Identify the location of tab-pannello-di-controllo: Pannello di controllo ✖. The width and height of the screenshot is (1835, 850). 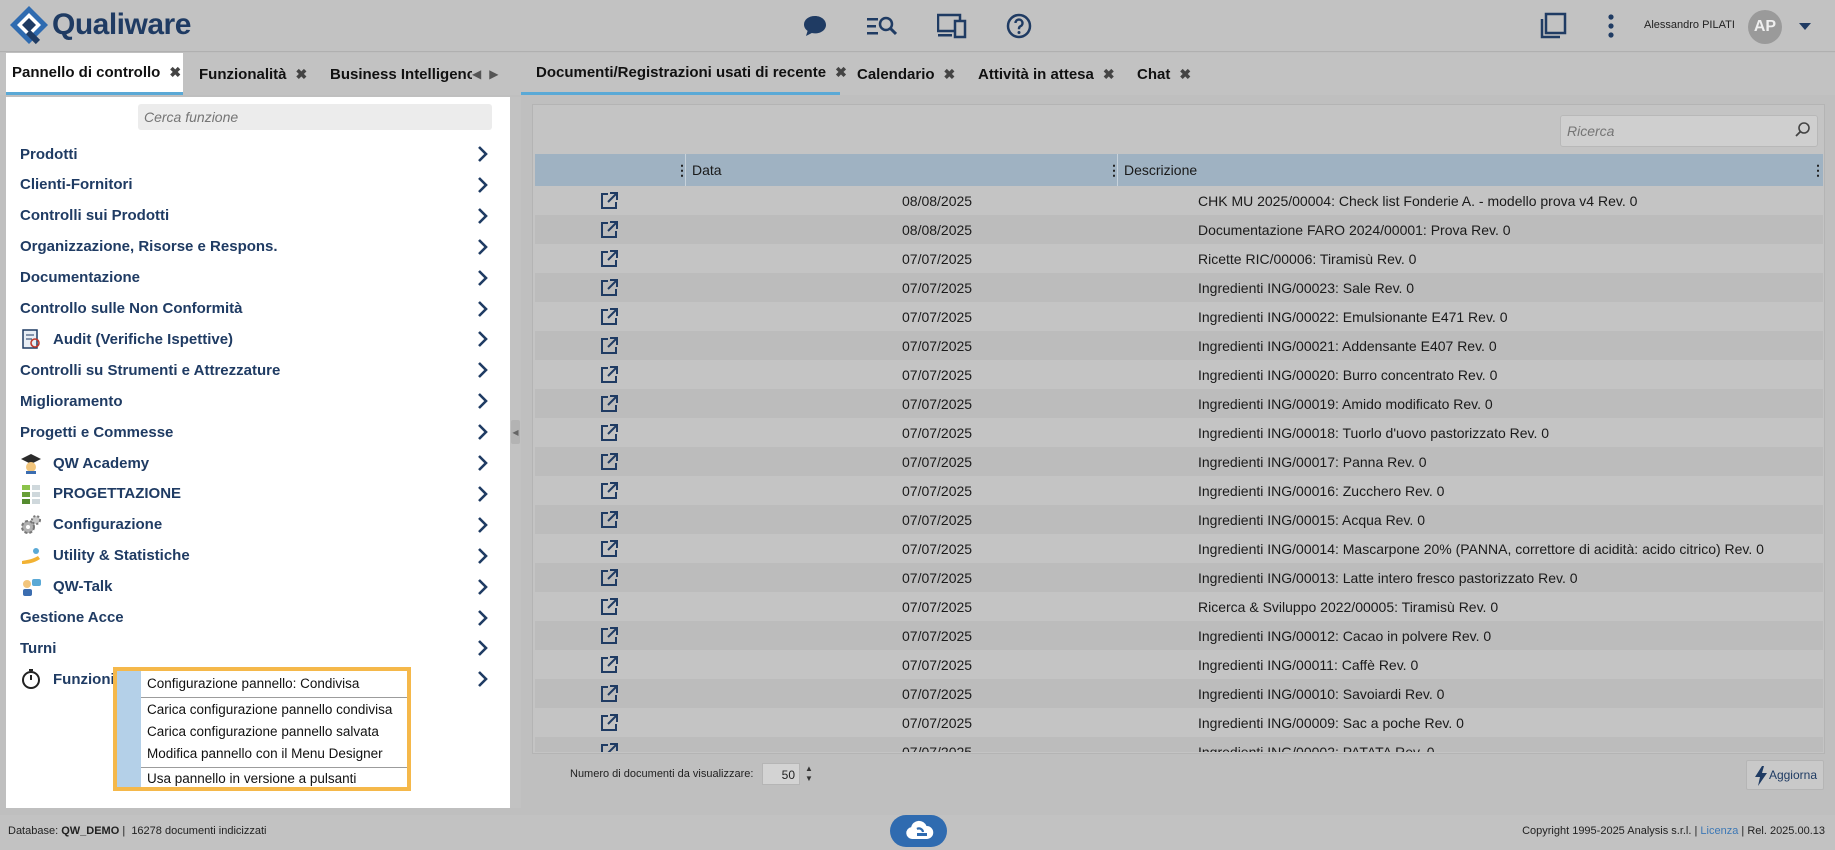
(94, 74).